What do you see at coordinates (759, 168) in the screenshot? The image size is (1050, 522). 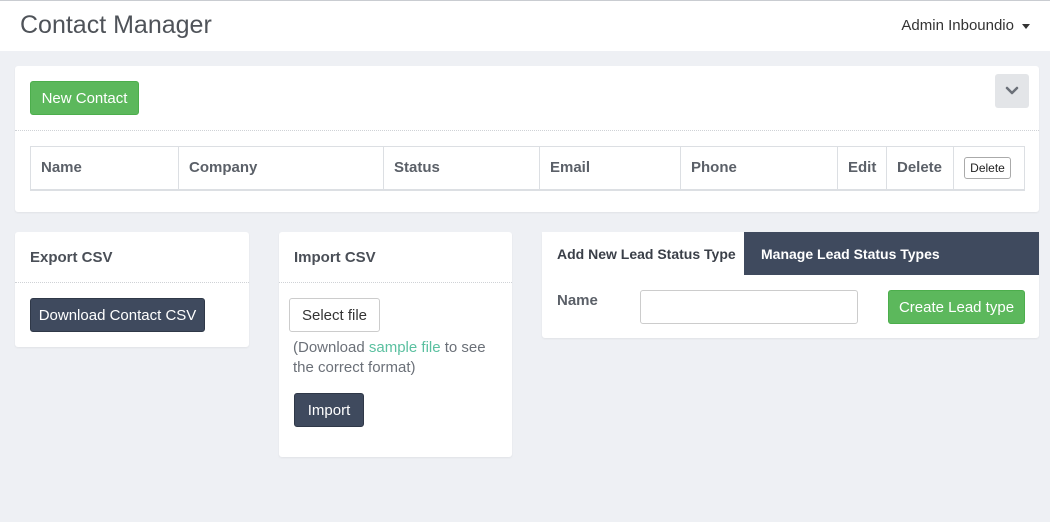 I see `column-header-phone: Phone` at bounding box center [759, 168].